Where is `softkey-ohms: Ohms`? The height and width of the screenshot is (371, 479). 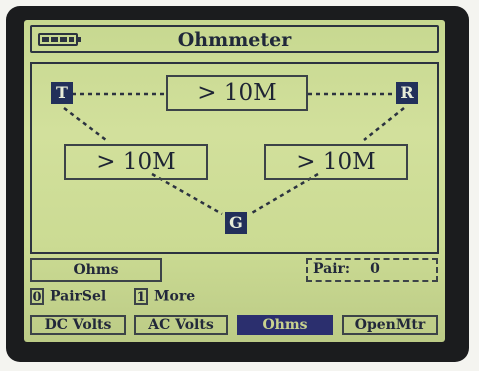
softkey-ohms: Ohms is located at coordinates (285, 325).